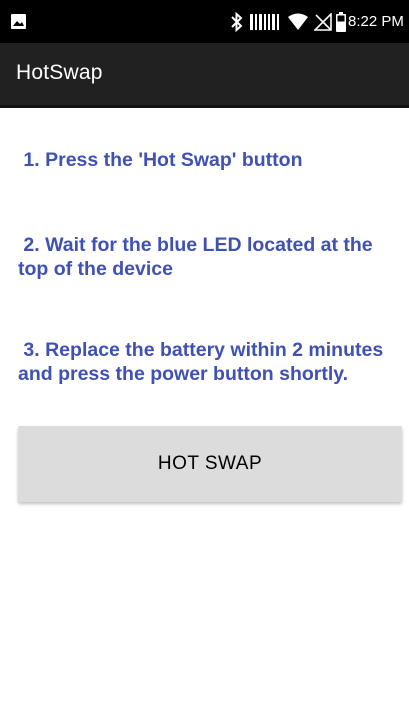  Describe the element at coordinates (204, 21) in the screenshot. I see `status-bar: 8:22 PM` at that location.